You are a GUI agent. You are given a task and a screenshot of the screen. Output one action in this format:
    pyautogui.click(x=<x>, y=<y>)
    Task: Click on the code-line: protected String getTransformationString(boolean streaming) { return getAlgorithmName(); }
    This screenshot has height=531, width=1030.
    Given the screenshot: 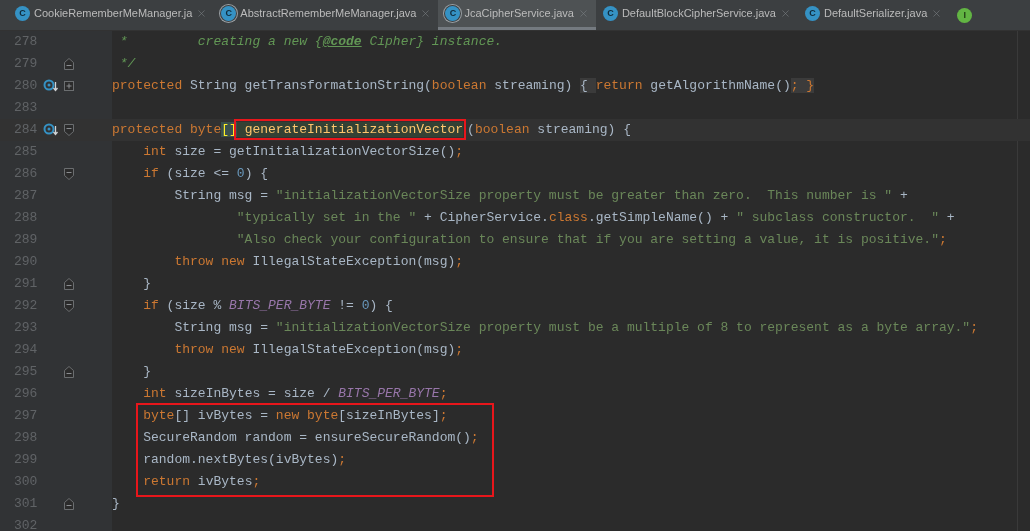 What is the action you would take?
    pyautogui.click(x=463, y=86)
    